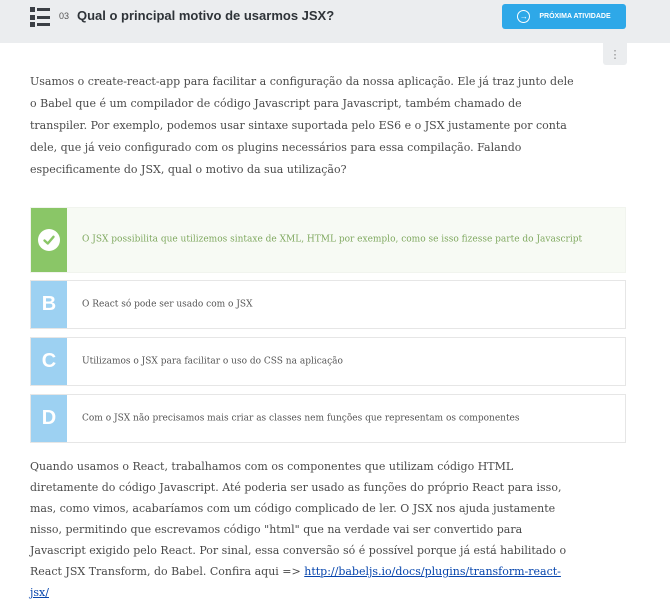  What do you see at coordinates (206, 15) in the screenshot?
I see `page-title: Qual o principal motivo de usarmos JSX?` at bounding box center [206, 15].